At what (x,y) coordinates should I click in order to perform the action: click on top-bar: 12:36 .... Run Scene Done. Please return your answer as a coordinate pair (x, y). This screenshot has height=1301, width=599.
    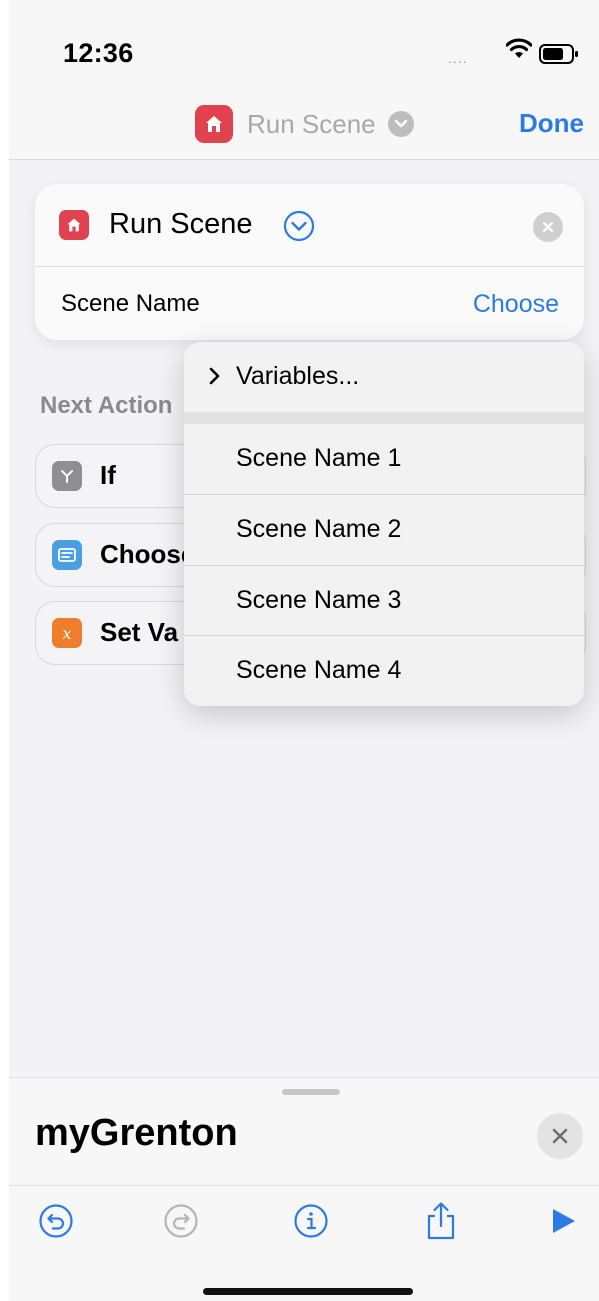
    Looking at the image, I should click on (304, 80).